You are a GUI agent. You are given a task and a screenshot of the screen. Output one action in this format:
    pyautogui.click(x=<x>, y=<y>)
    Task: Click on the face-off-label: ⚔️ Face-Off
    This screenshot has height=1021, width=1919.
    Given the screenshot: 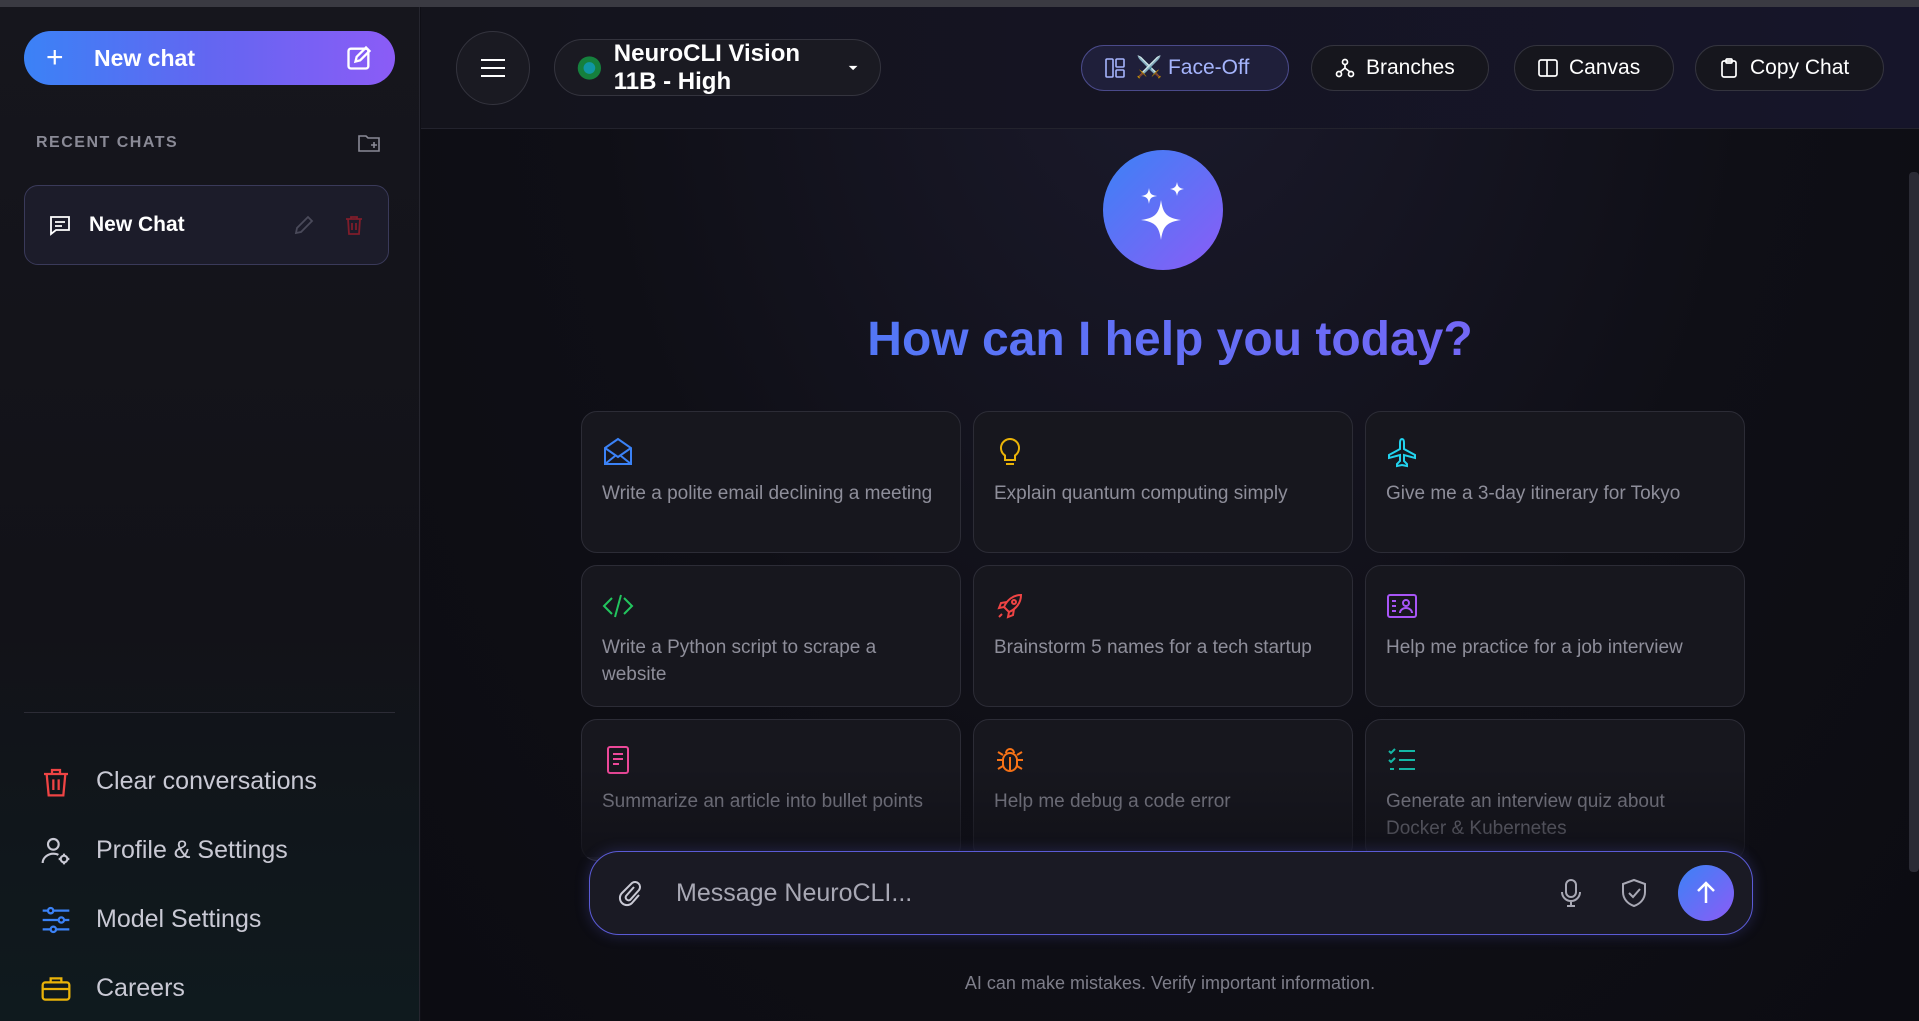 What is the action you would take?
    pyautogui.click(x=1193, y=67)
    